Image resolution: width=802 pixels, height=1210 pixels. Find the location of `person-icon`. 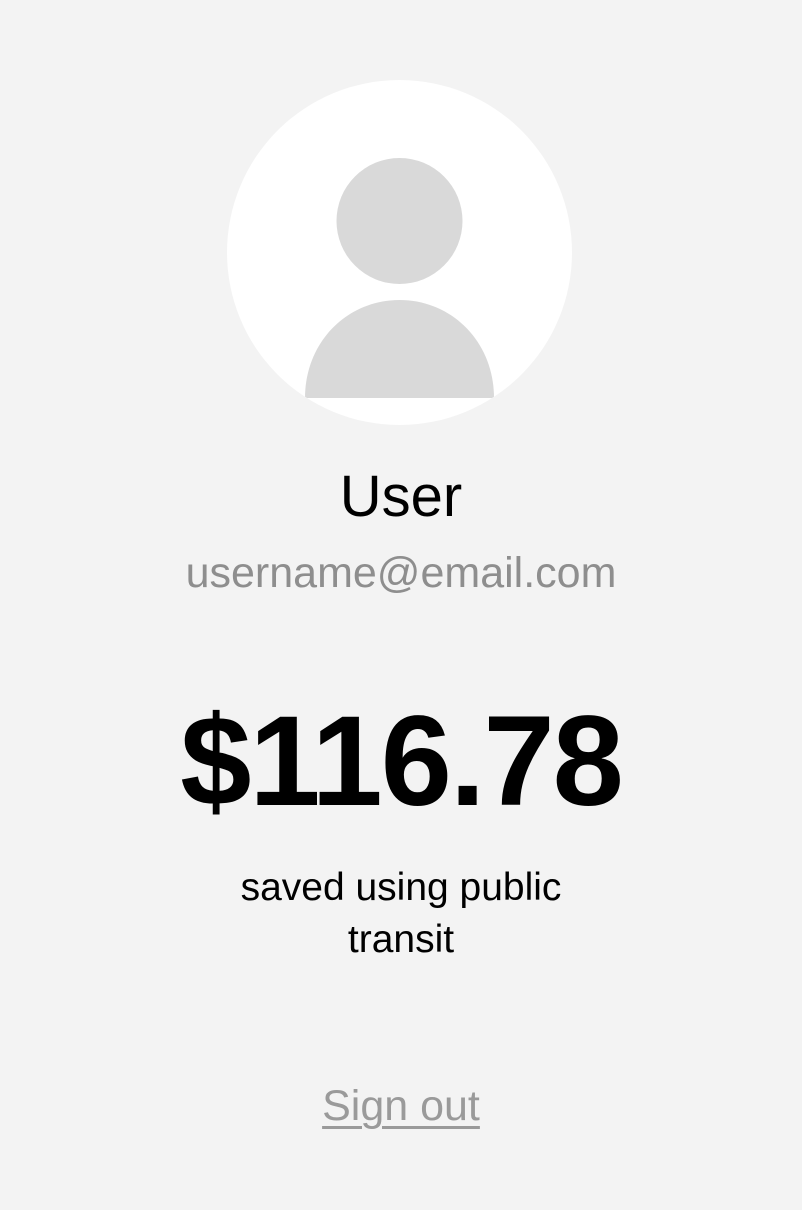

person-icon is located at coordinates (399, 278).